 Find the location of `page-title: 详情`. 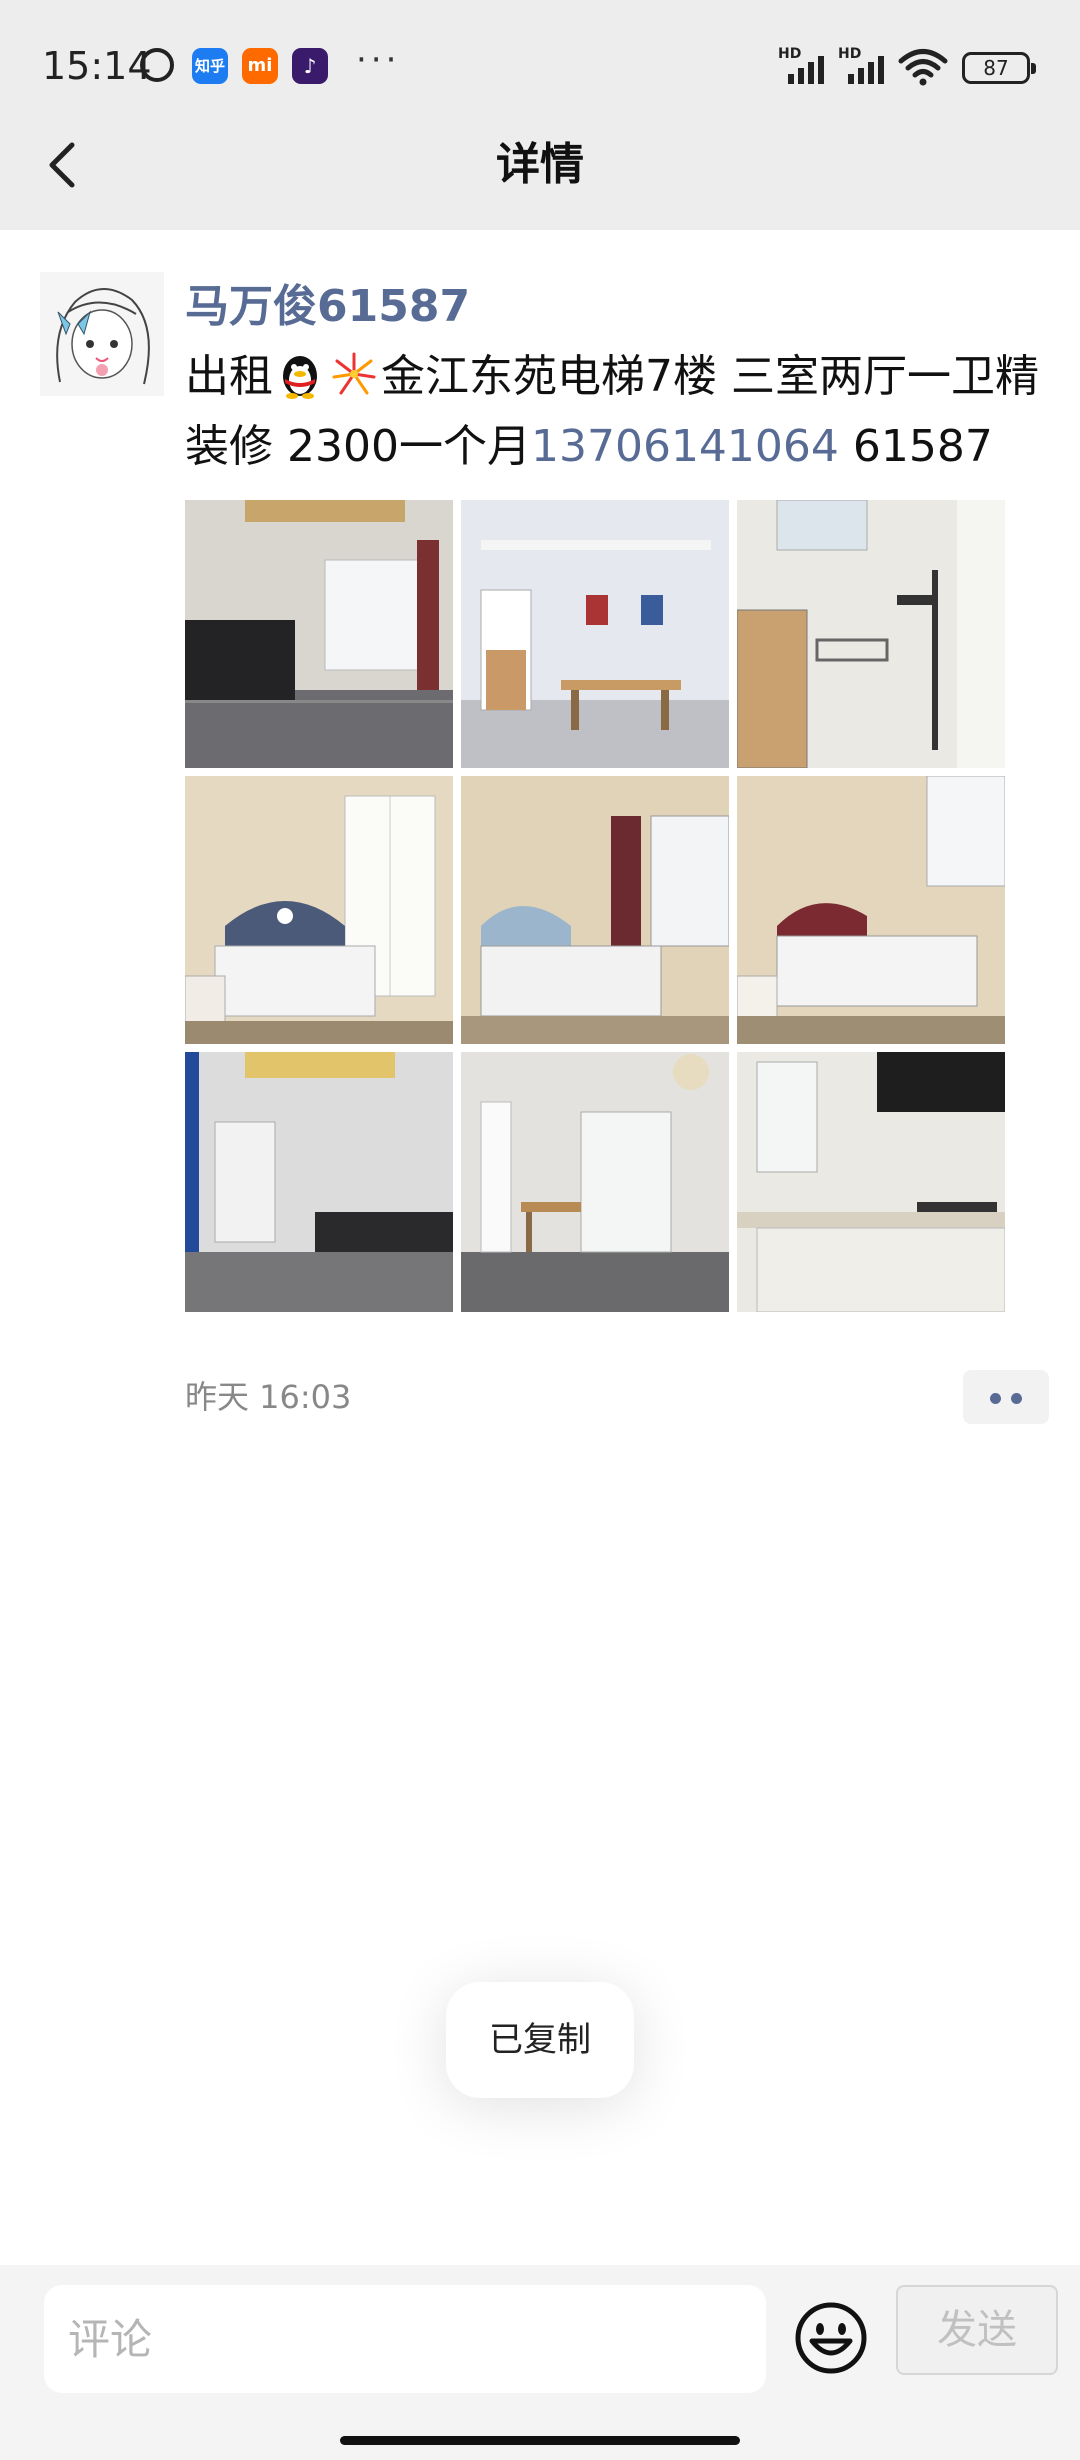

page-title: 详情 is located at coordinates (540, 164).